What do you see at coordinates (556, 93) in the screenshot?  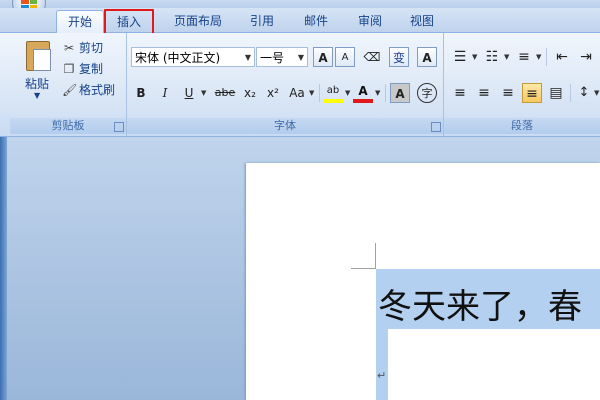 I see `distributed-icon: ▤` at bounding box center [556, 93].